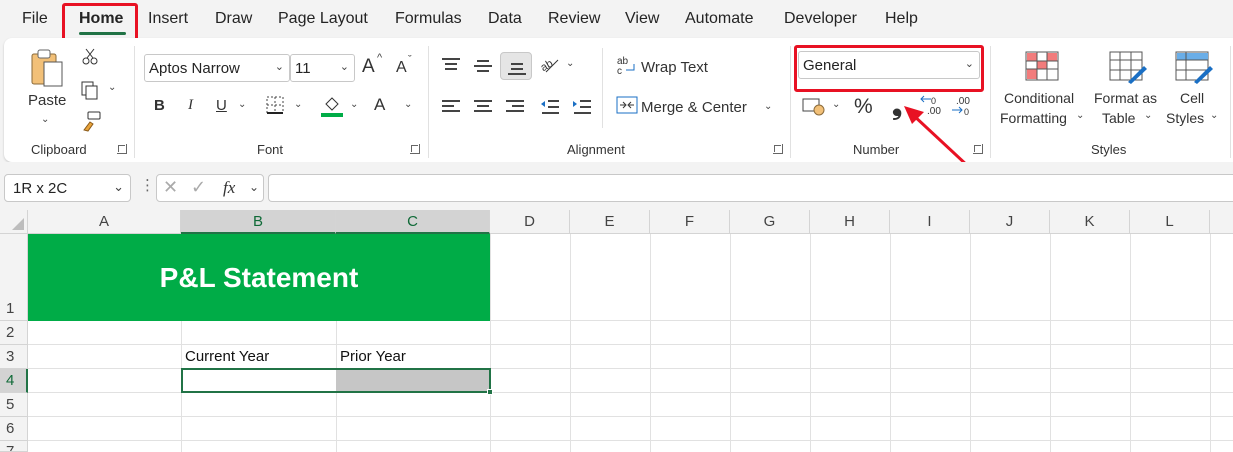 The height and width of the screenshot is (452, 1233). What do you see at coordinates (627, 105) in the screenshot?
I see `merge-center-icon` at bounding box center [627, 105].